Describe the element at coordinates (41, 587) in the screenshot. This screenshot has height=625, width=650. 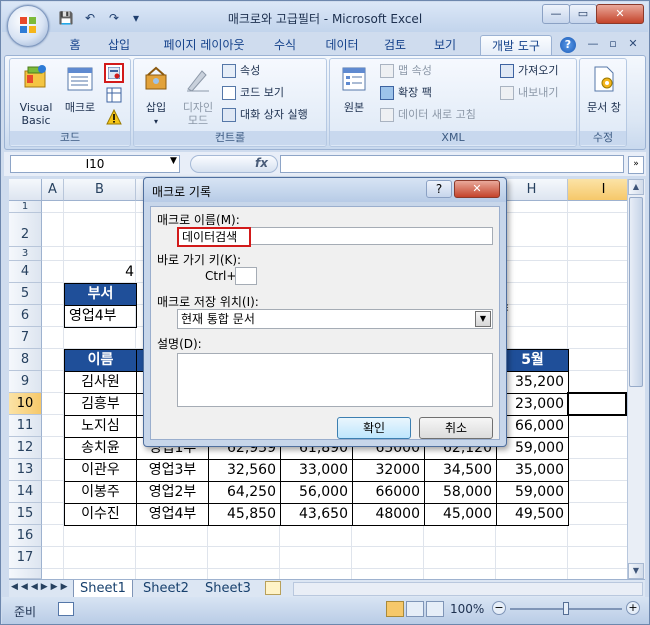
I see `sheet-nav-icon: ◀◀◀▶▶▶` at that location.